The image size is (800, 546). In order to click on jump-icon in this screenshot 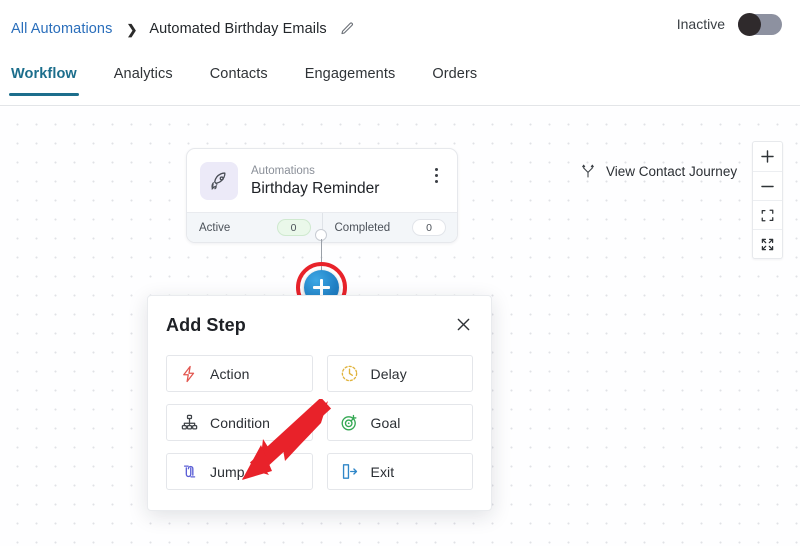, I will do `click(189, 472)`.